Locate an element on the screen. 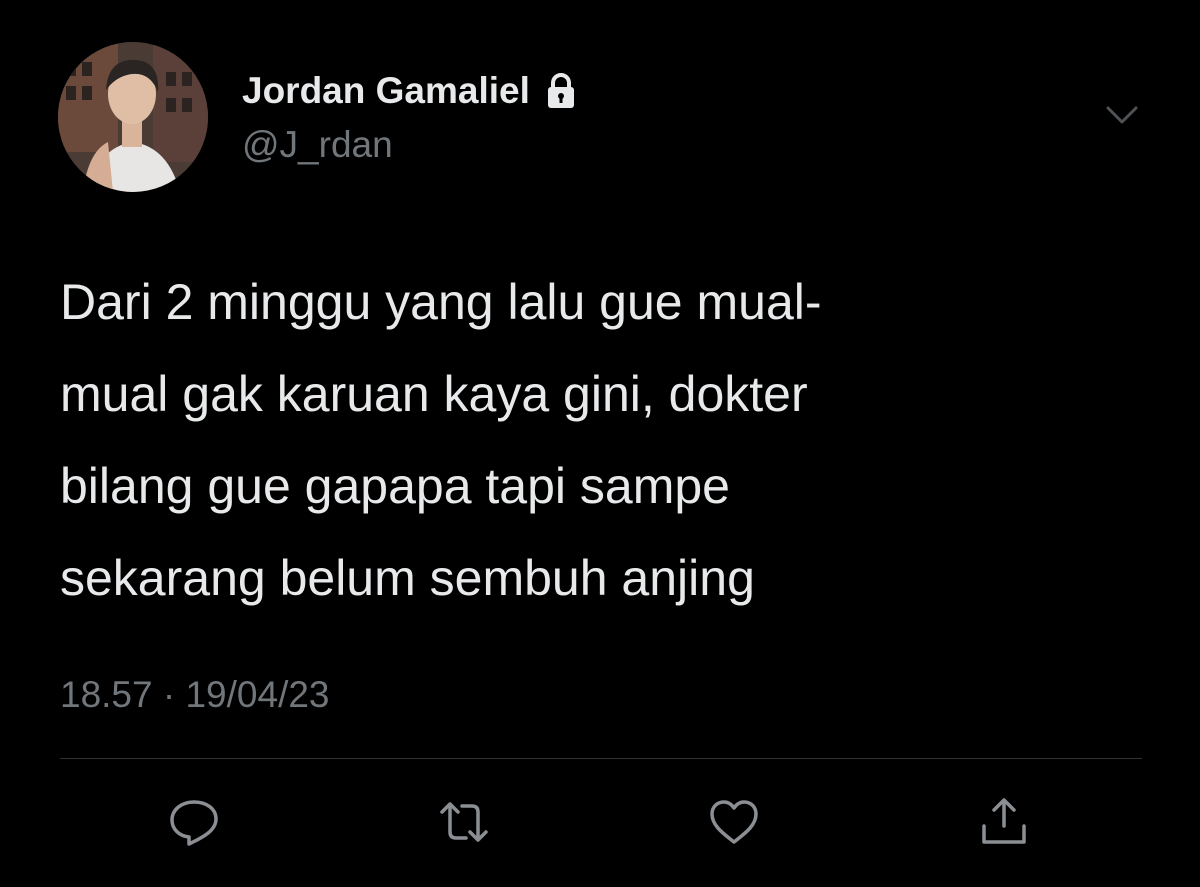 This screenshot has height=887, width=1200. divider is located at coordinates (601, 758).